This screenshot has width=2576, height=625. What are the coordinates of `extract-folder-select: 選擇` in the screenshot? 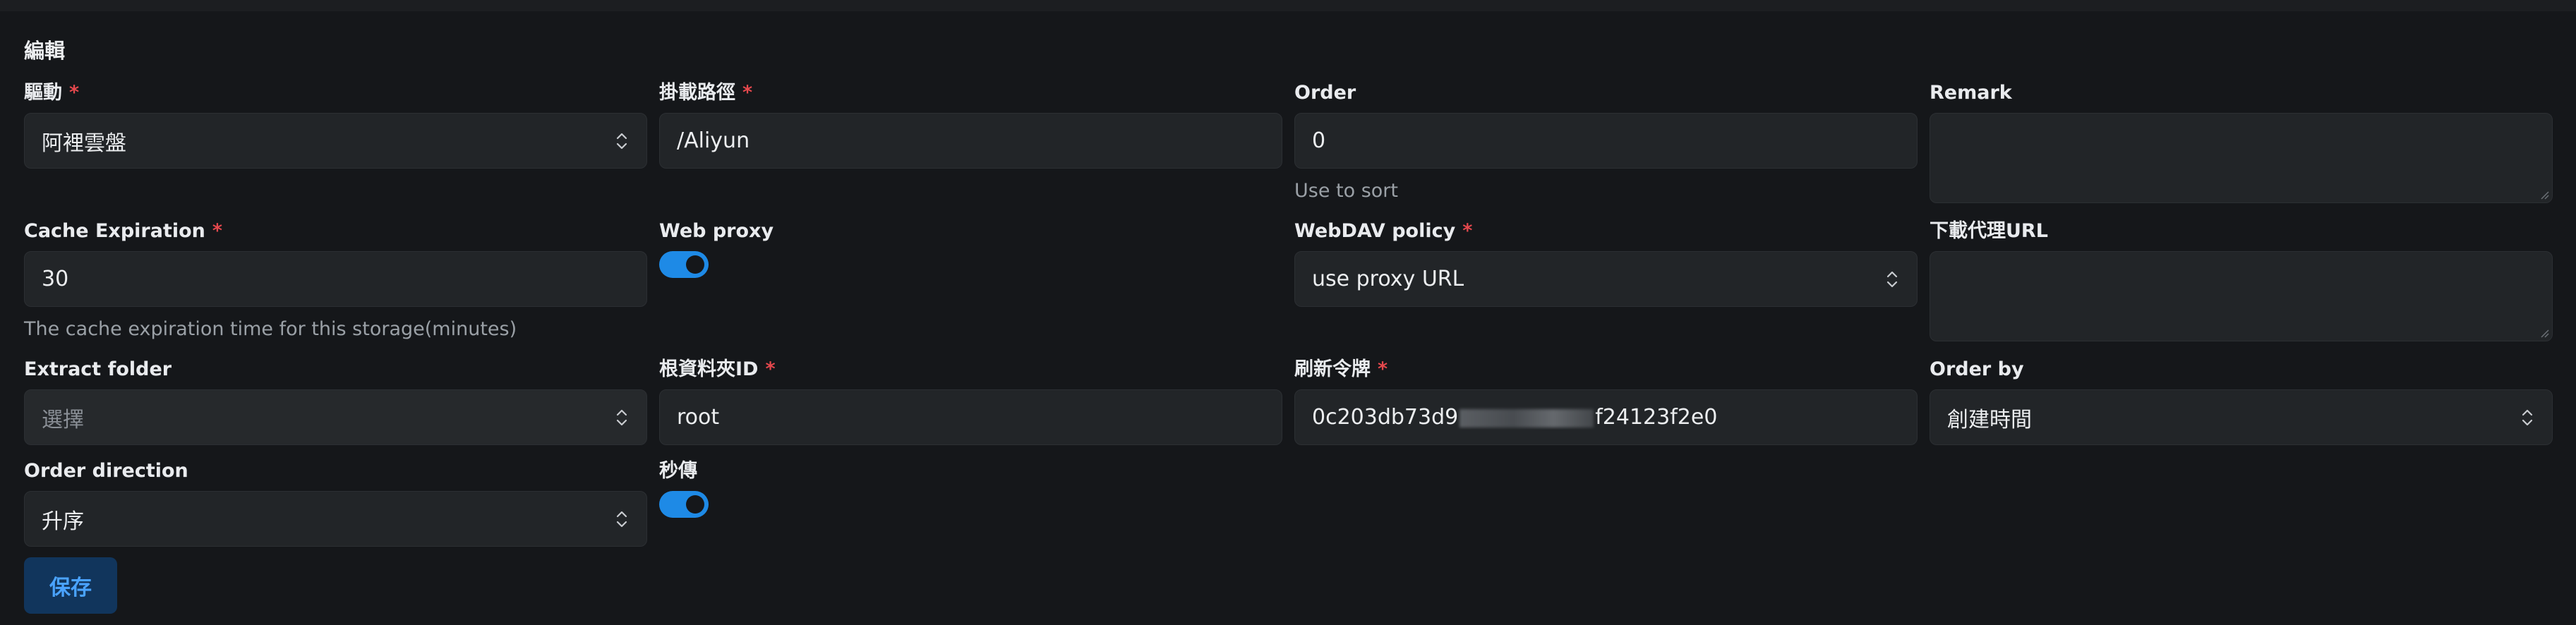 It's located at (335, 417).